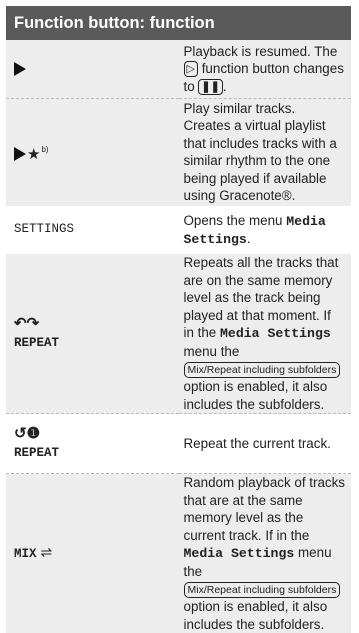 The image size is (359, 633). I want to click on footnote-marker: b), so click(44, 149).